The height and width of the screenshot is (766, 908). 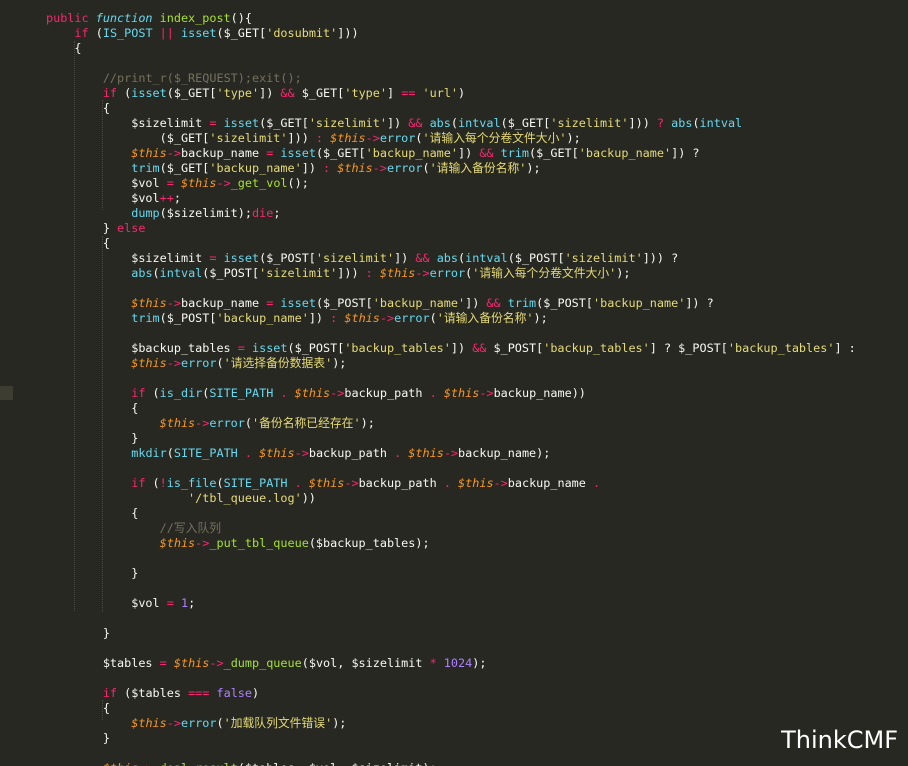 I want to click on code-token: abs, so click(x=440, y=123).